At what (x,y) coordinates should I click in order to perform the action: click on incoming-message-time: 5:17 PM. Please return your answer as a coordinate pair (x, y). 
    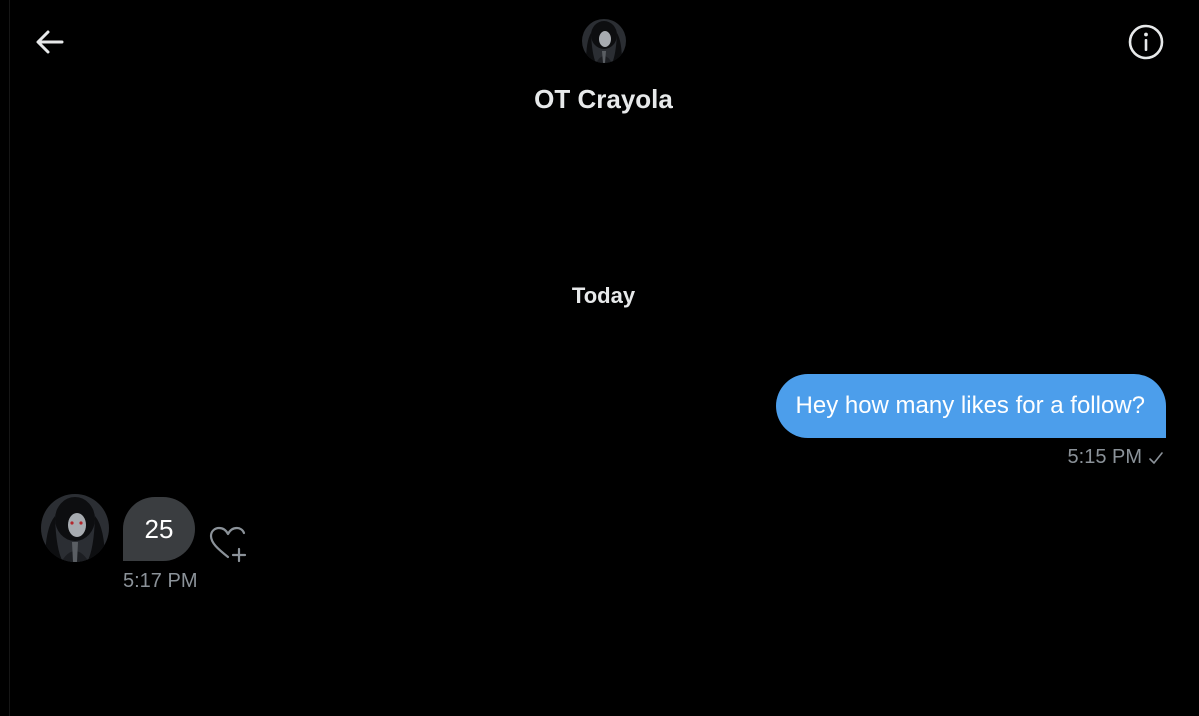
    Looking at the image, I should click on (160, 581).